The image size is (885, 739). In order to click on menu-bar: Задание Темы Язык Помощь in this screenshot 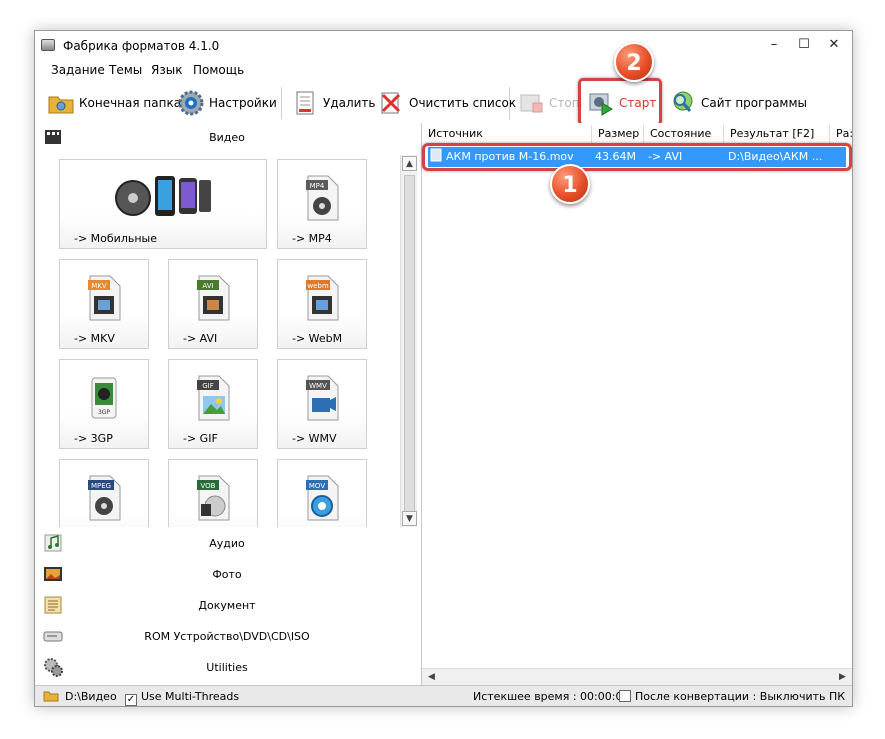, I will do `click(443, 70)`.